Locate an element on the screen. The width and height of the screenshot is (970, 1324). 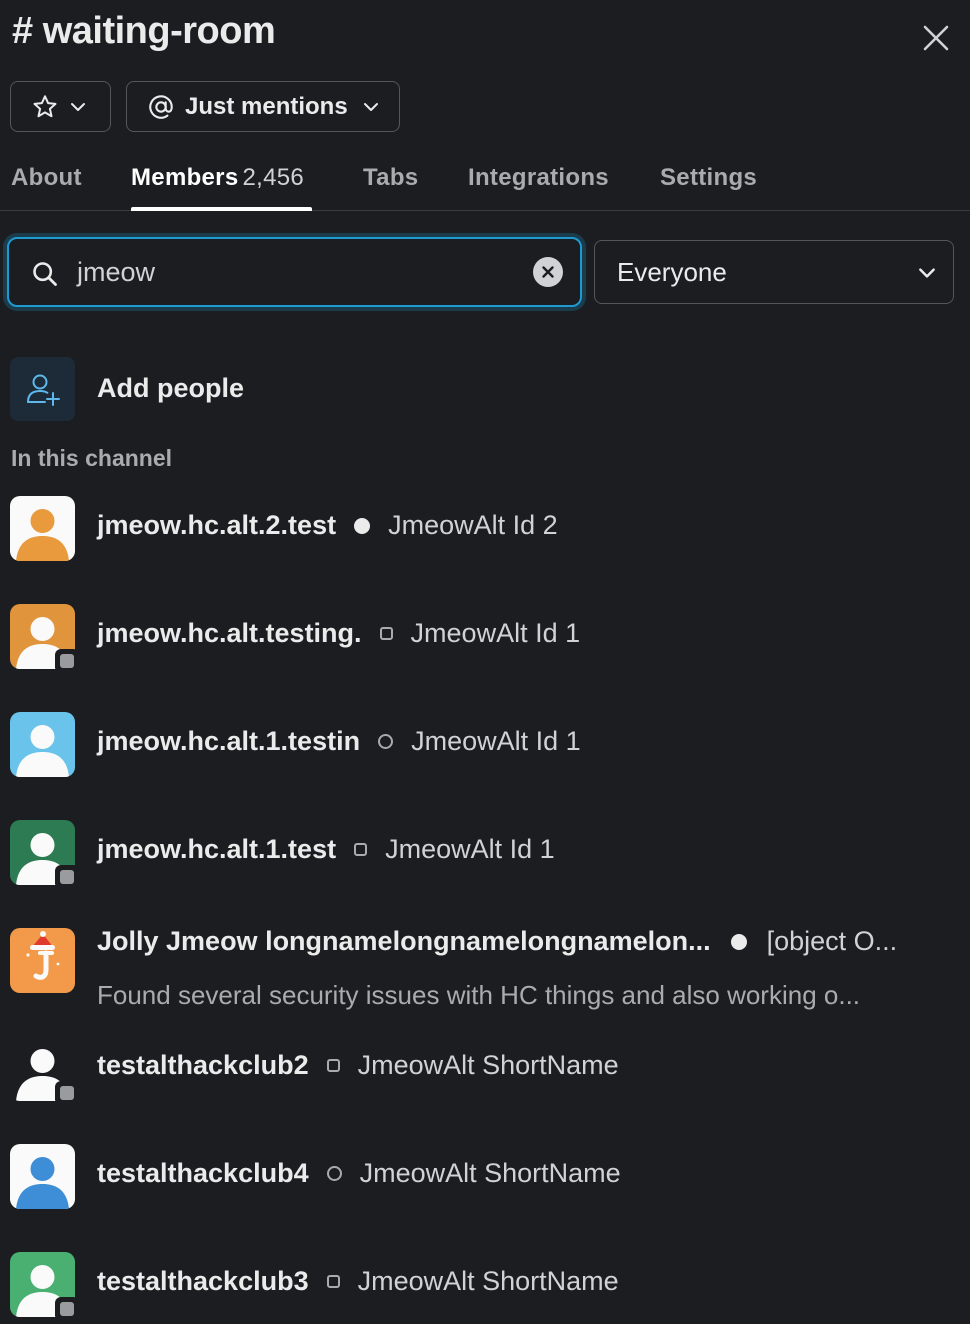
search-value: jmeow is located at coordinates (116, 272).